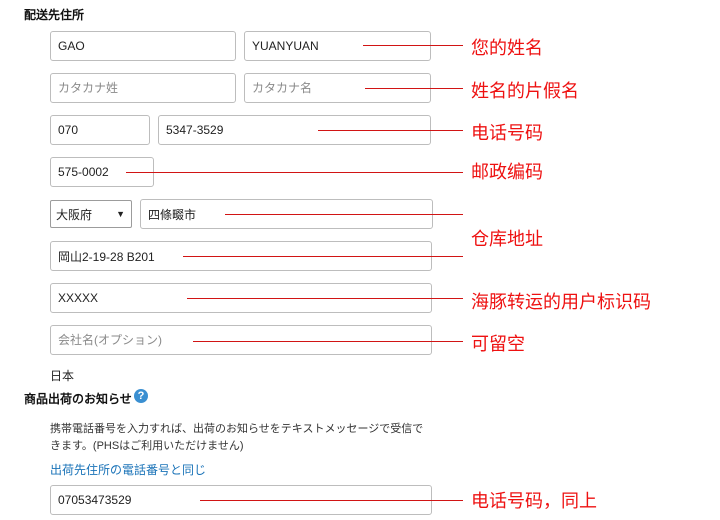  What do you see at coordinates (294, 172) in the screenshot?
I see `annotation-line-postal` at bounding box center [294, 172].